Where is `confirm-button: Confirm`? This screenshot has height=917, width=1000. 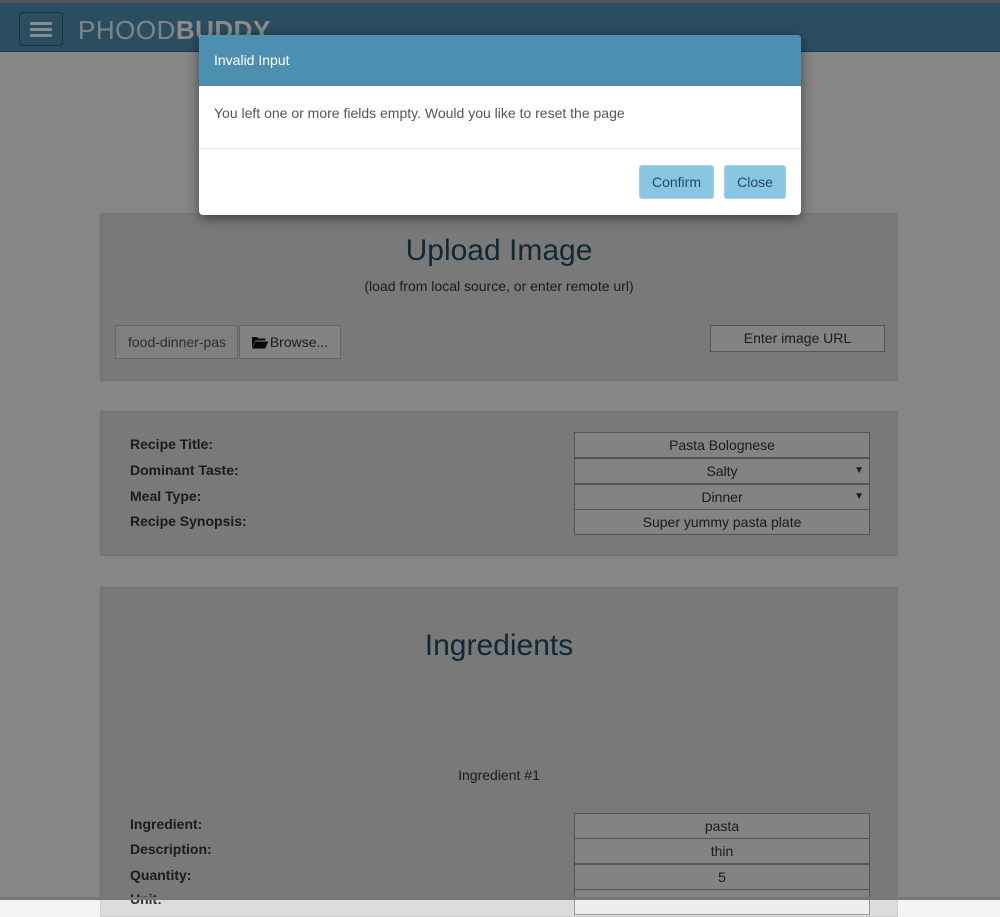 confirm-button: Confirm is located at coordinates (676, 182).